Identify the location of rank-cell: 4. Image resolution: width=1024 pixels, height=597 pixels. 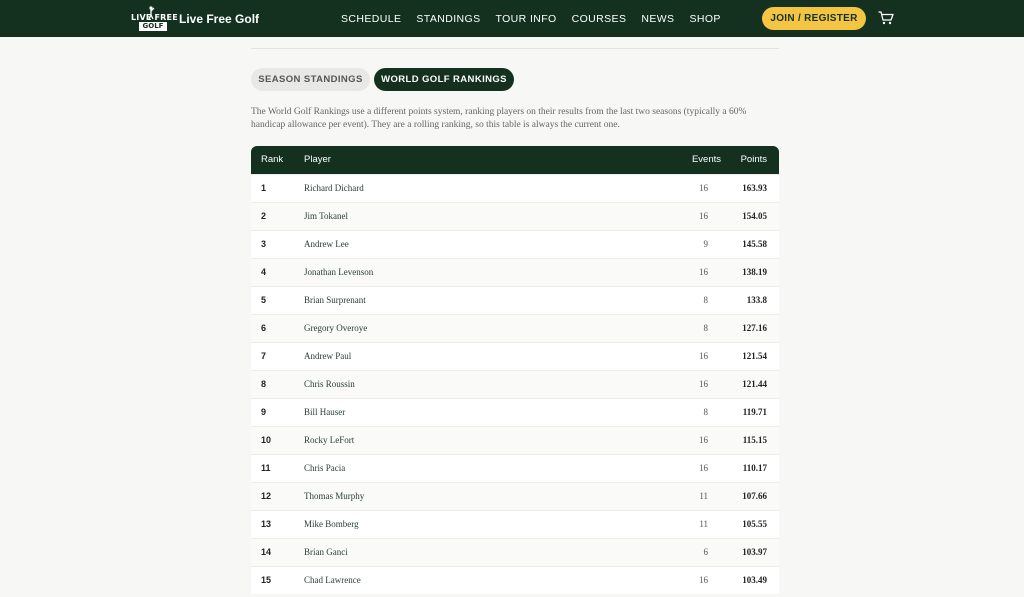
(264, 272).